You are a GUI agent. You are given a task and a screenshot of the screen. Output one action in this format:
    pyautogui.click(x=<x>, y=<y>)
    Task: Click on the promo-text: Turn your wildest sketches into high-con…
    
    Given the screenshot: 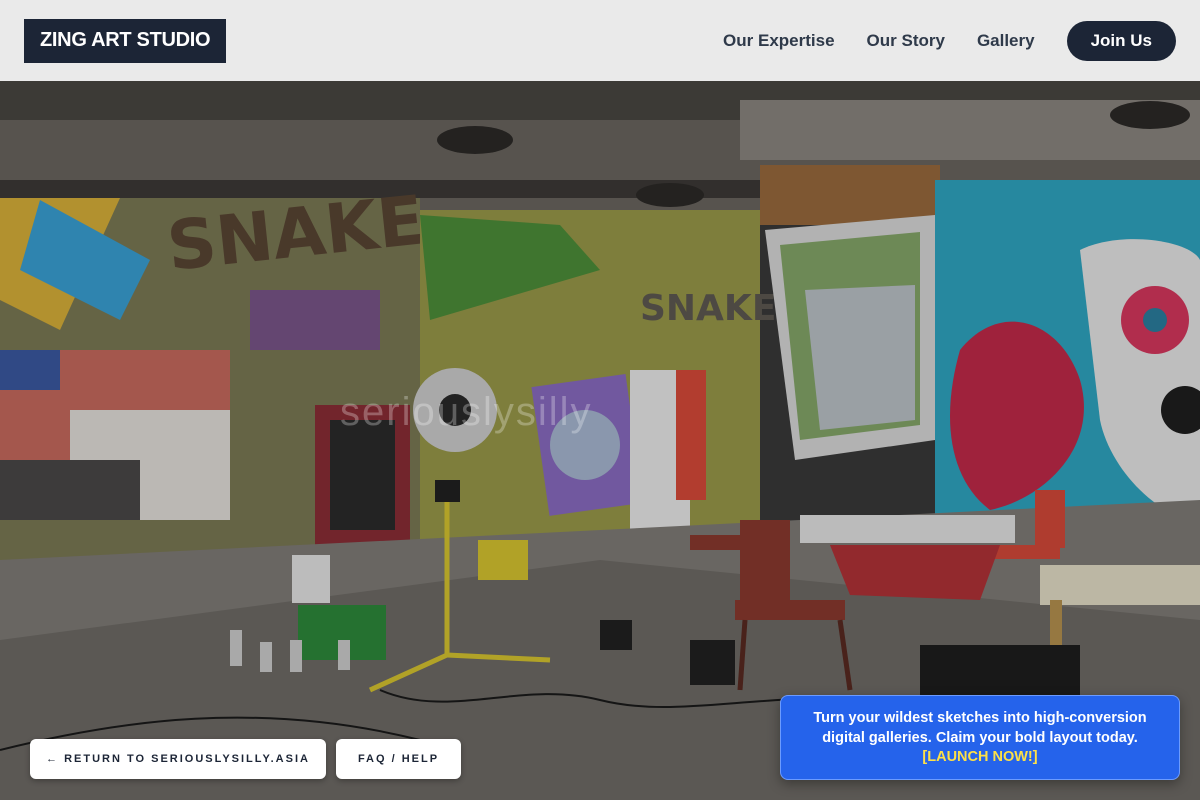 What is the action you would take?
    pyautogui.click(x=980, y=728)
    